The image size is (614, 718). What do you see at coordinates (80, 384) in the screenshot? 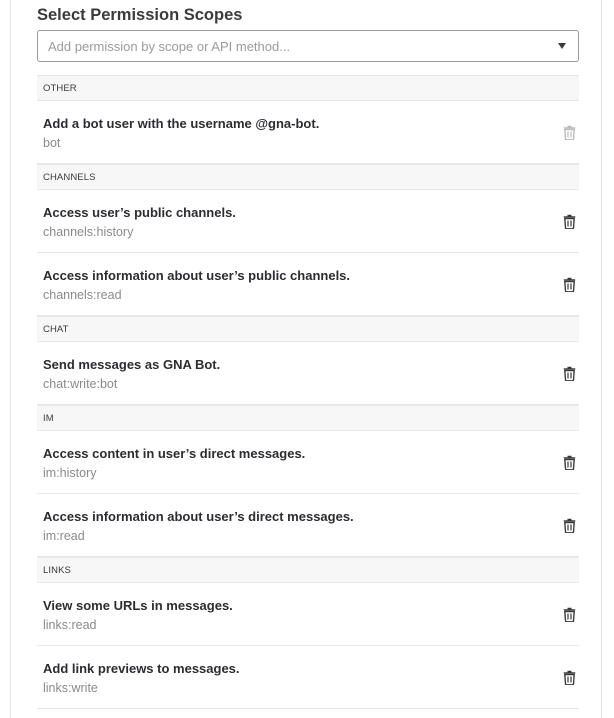
I see `scope-name: chat:write:bot` at bounding box center [80, 384].